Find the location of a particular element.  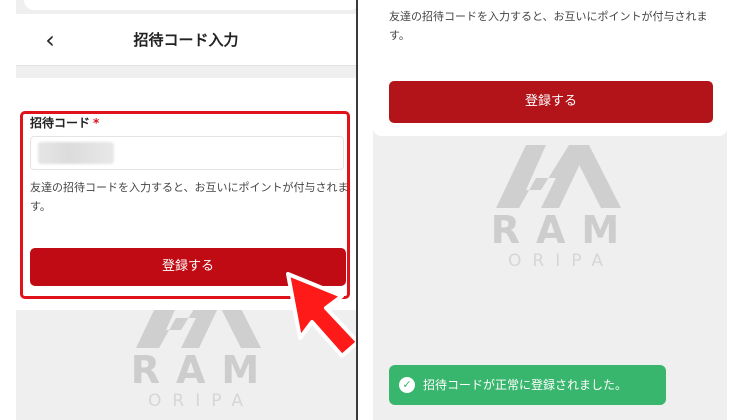

watermark-mark is located at coordinates (556, 175).